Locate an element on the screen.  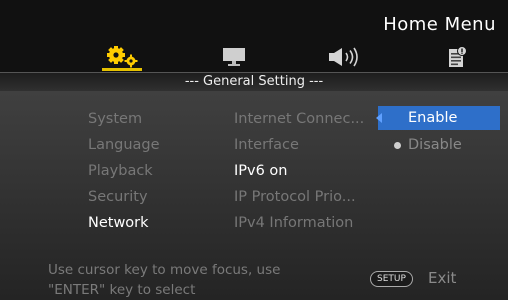
option-enable: Enable is located at coordinates (438, 118).